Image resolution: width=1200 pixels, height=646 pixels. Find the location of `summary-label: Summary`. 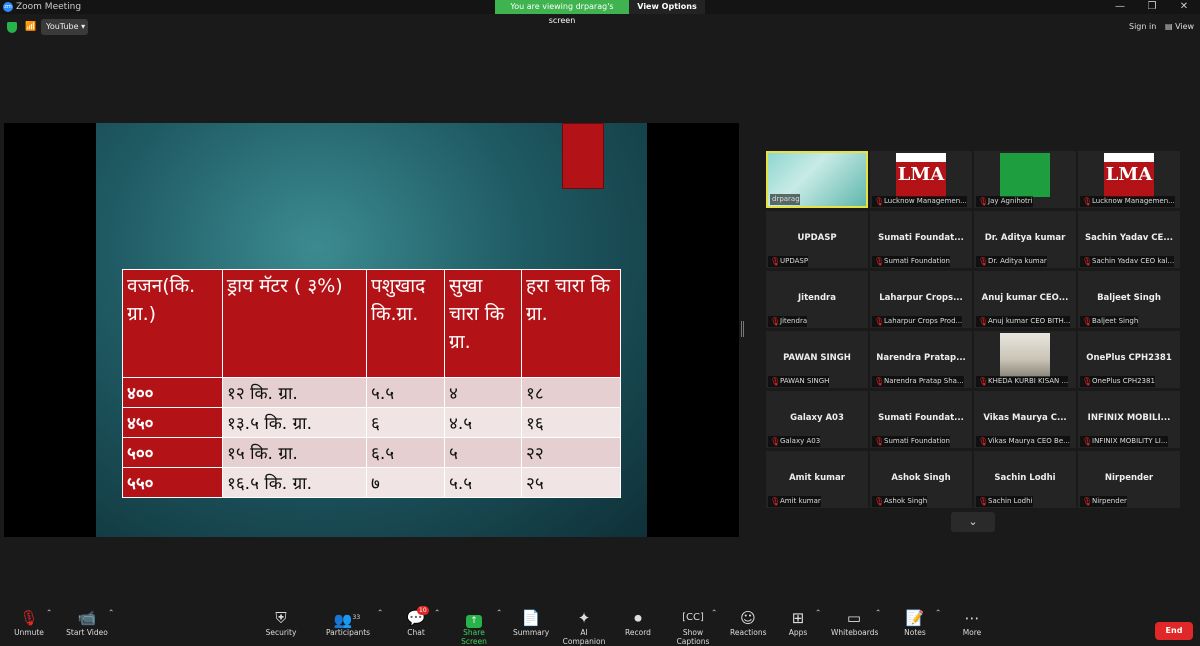

summary-label: Summary is located at coordinates (531, 632).